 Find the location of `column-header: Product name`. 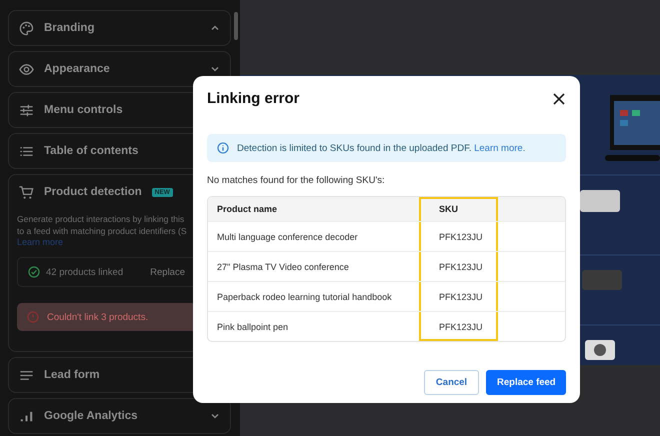

column-header: Product name is located at coordinates (247, 209).